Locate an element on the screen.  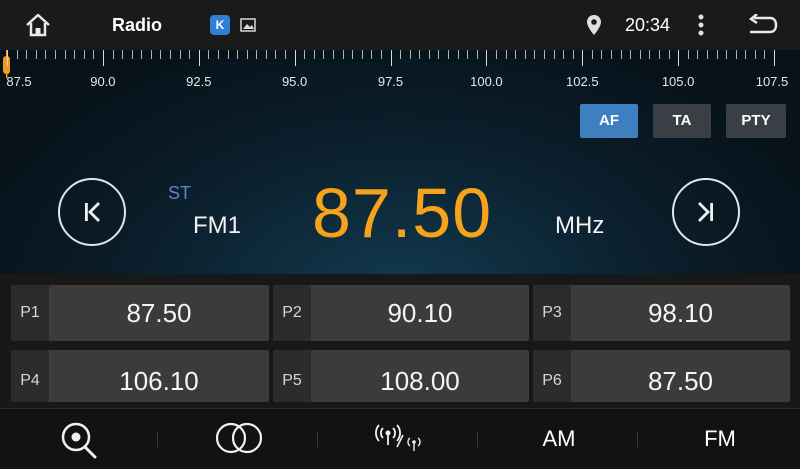
preset-frequency: 108.00 is located at coordinates (420, 381).